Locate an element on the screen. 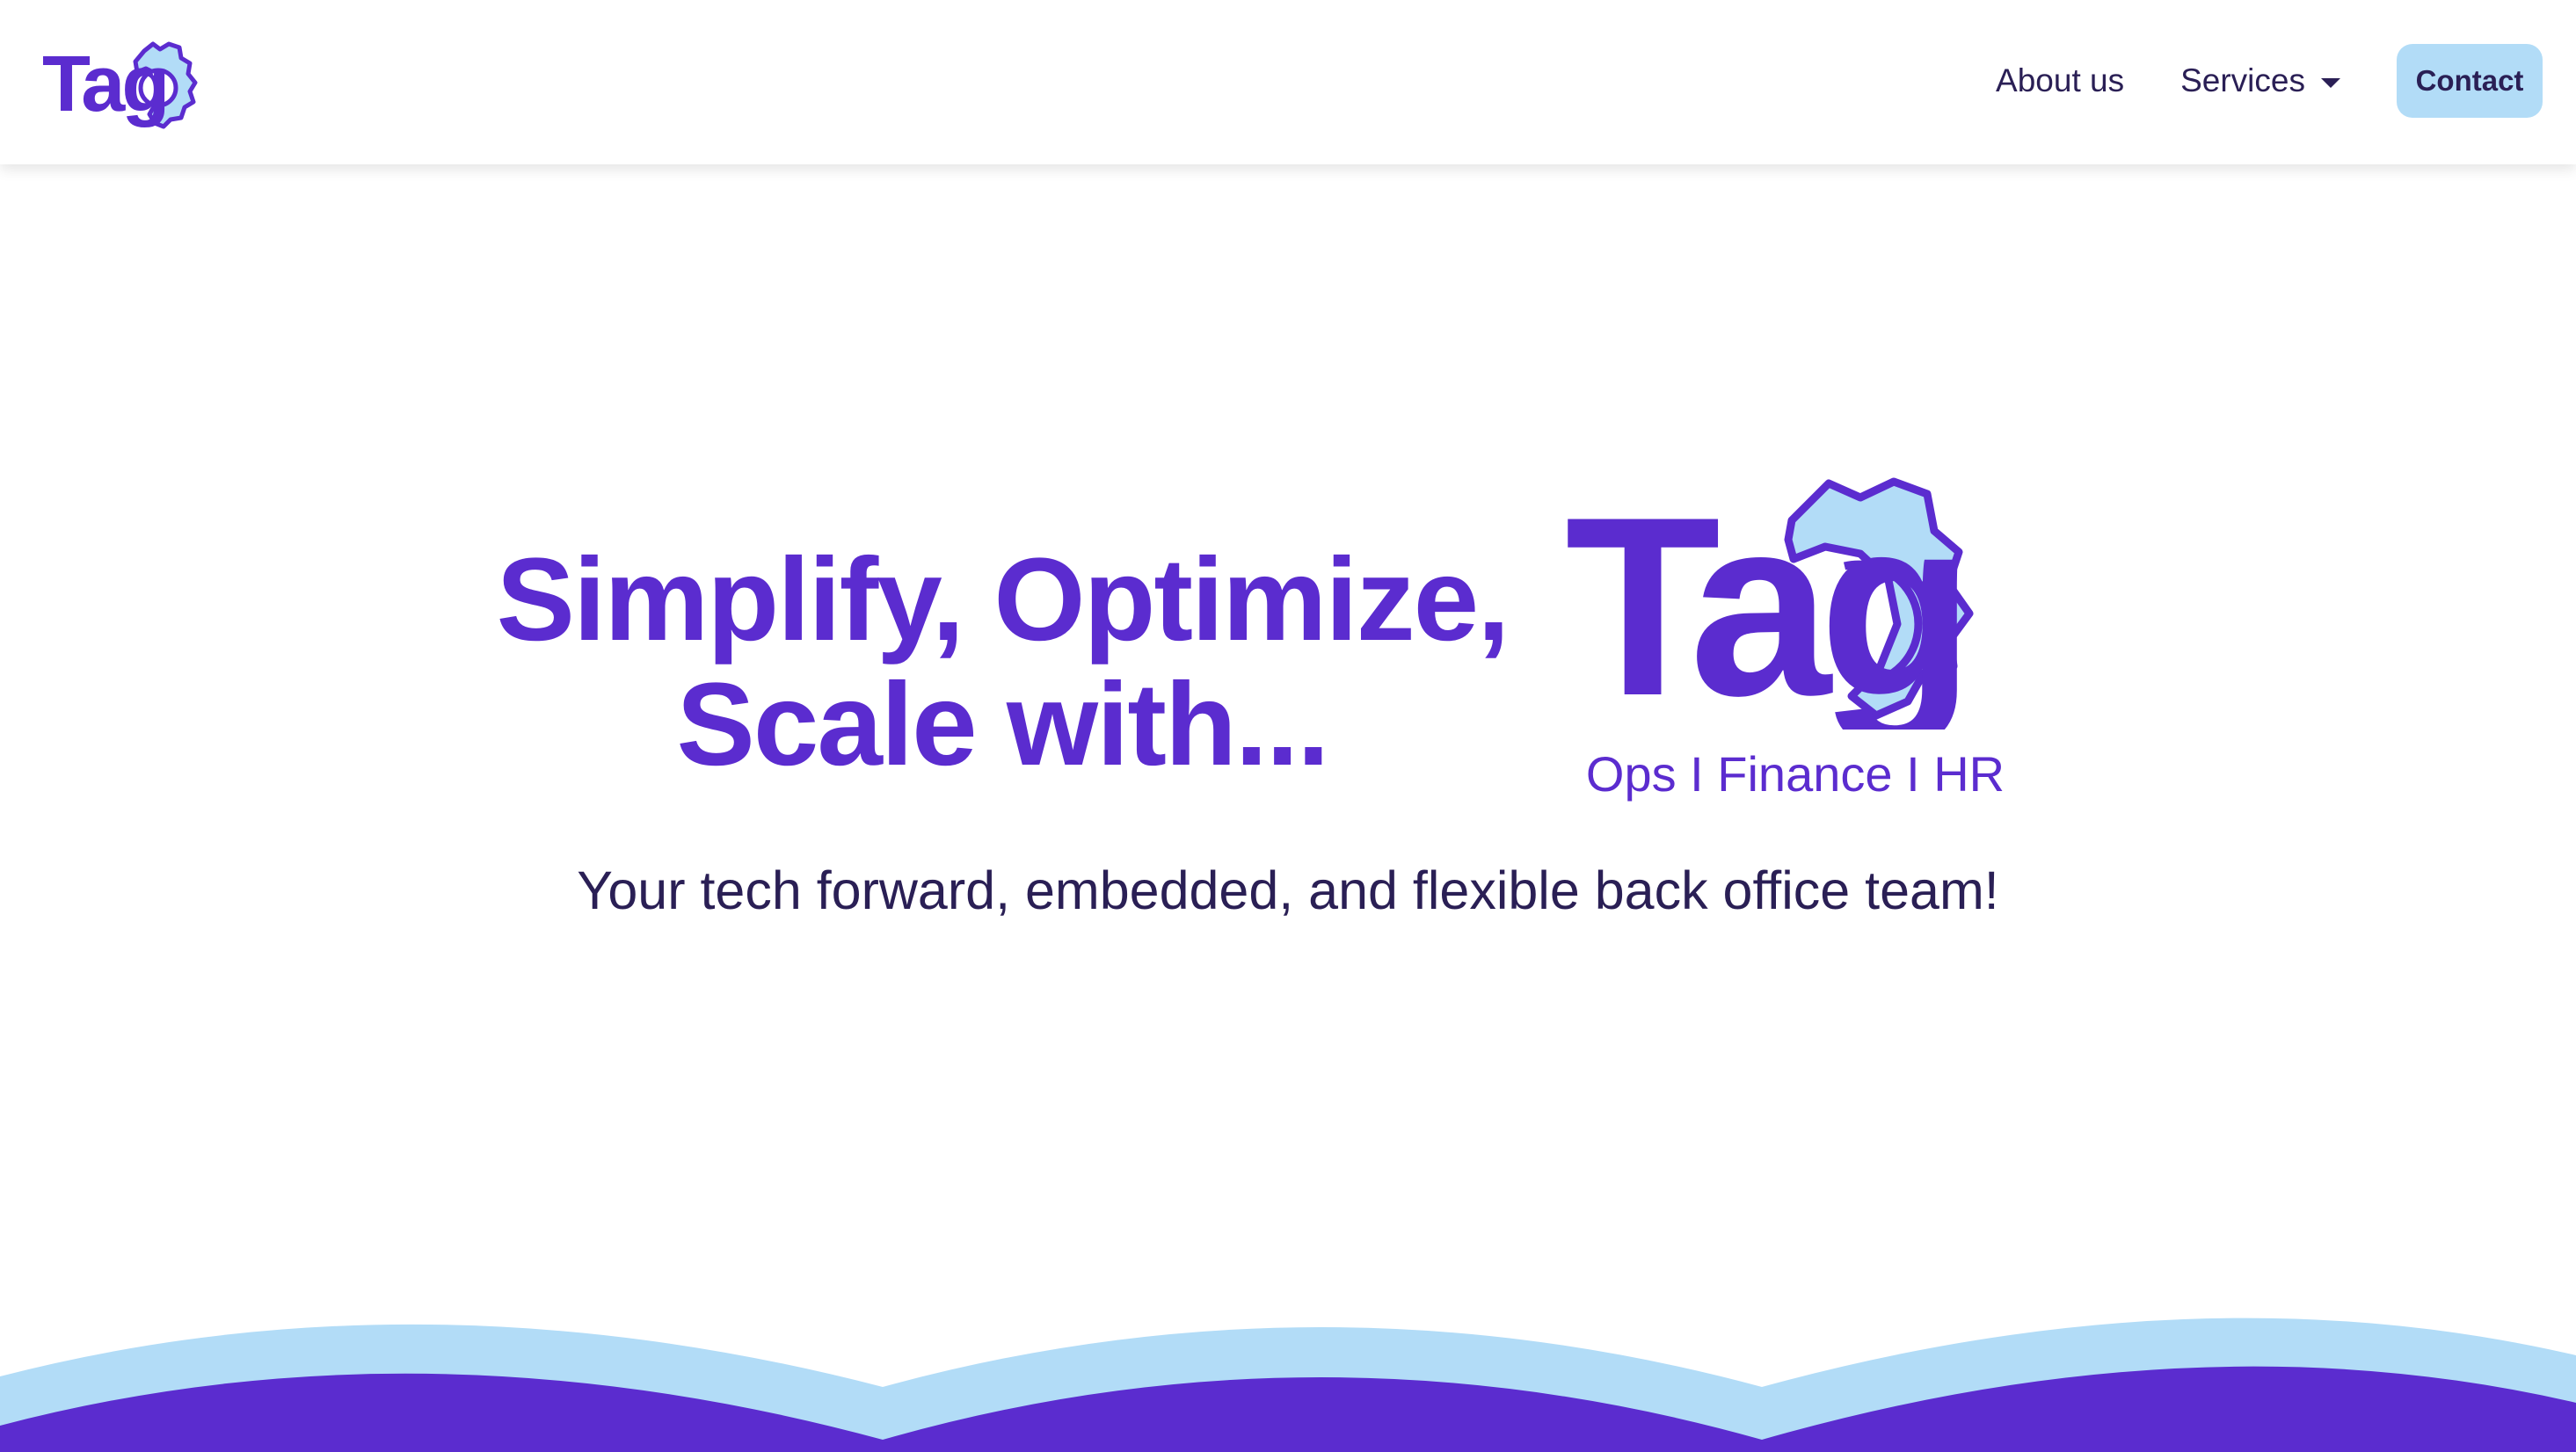  nav-services-dropdown: Services is located at coordinates (2260, 80).